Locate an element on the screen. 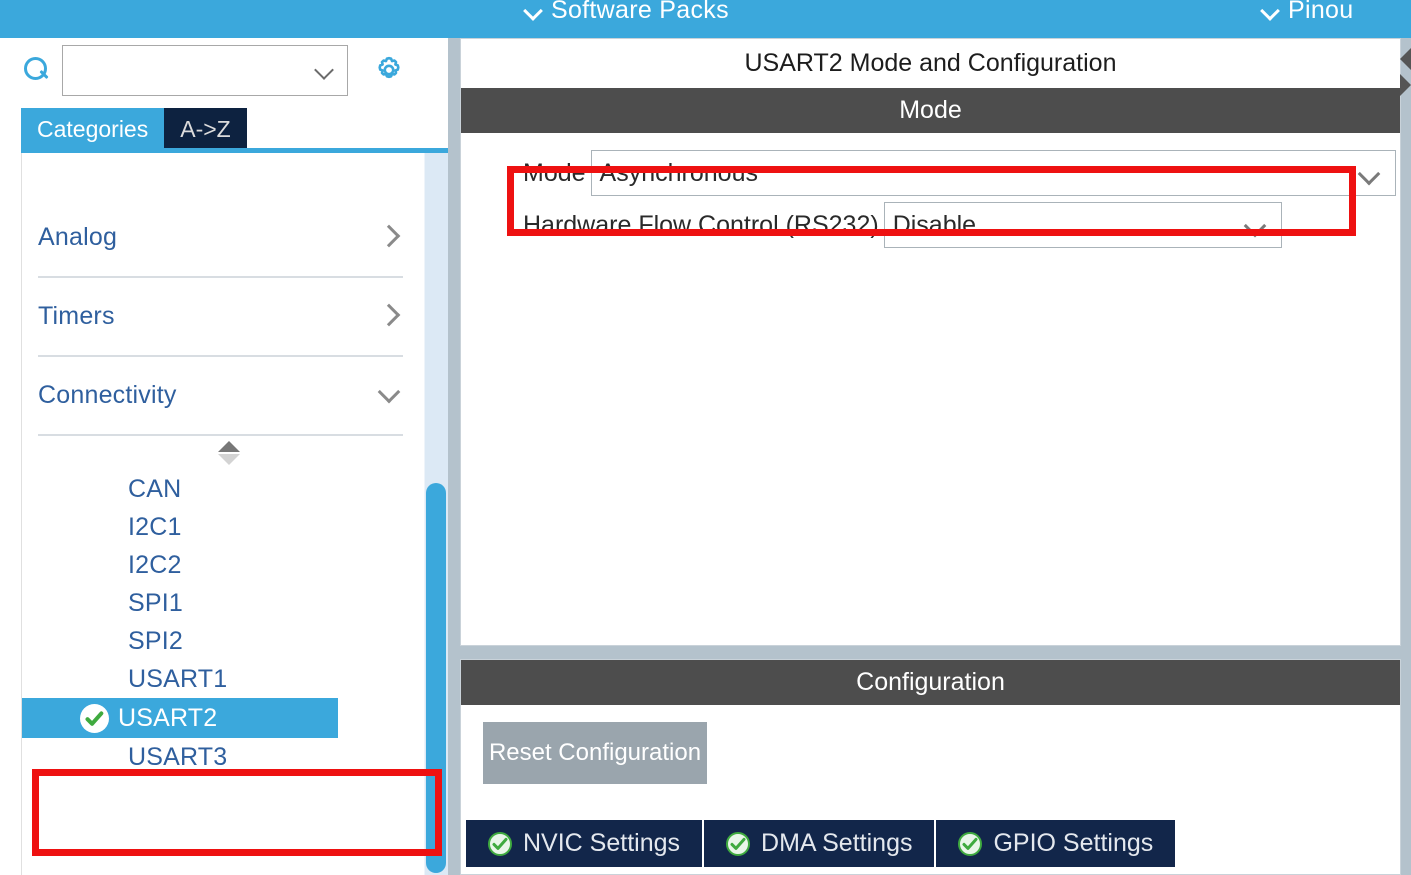 This screenshot has width=1411, height=875. peripheral-item-spi1: SPI1 is located at coordinates (221, 603).